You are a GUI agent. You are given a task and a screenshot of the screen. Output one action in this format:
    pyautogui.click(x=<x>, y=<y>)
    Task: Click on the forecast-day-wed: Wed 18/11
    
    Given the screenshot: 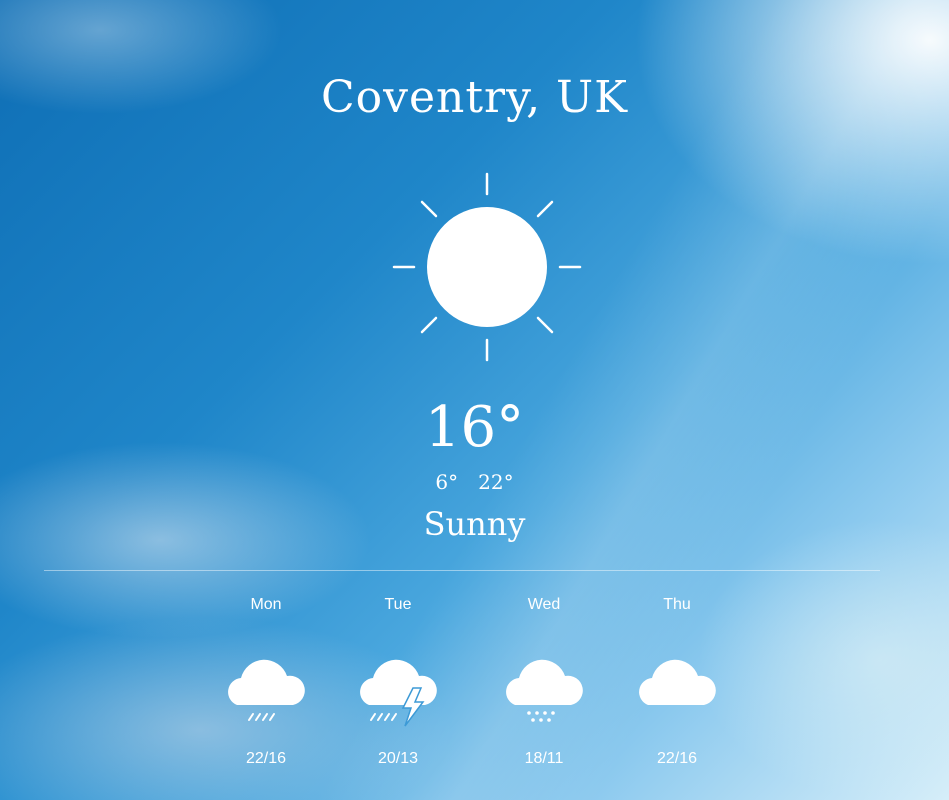 What is the action you would take?
    pyautogui.click(x=544, y=679)
    